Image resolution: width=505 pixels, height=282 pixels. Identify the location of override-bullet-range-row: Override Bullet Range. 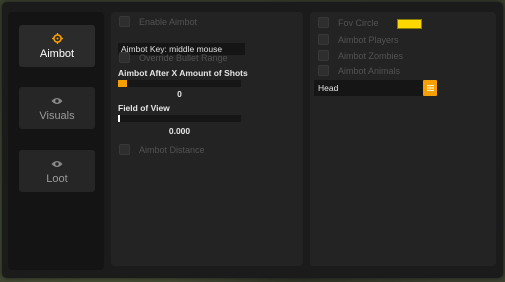
(173, 57).